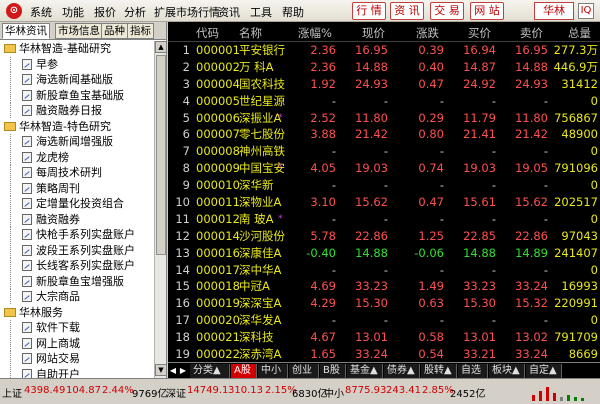 The image size is (600, 404). I want to click on market-tab: 中小, so click(273, 371).